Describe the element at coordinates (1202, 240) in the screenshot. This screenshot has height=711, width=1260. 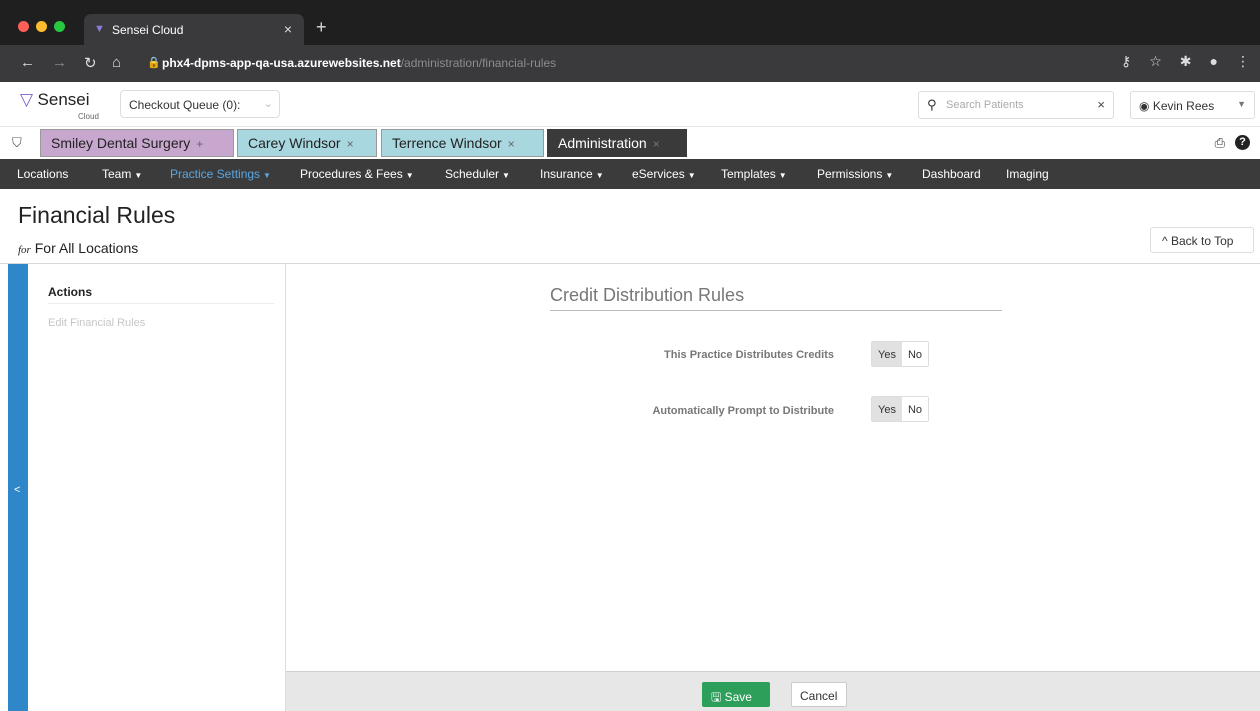
I see `back-to-top-button: ^ Back to Top` at that location.